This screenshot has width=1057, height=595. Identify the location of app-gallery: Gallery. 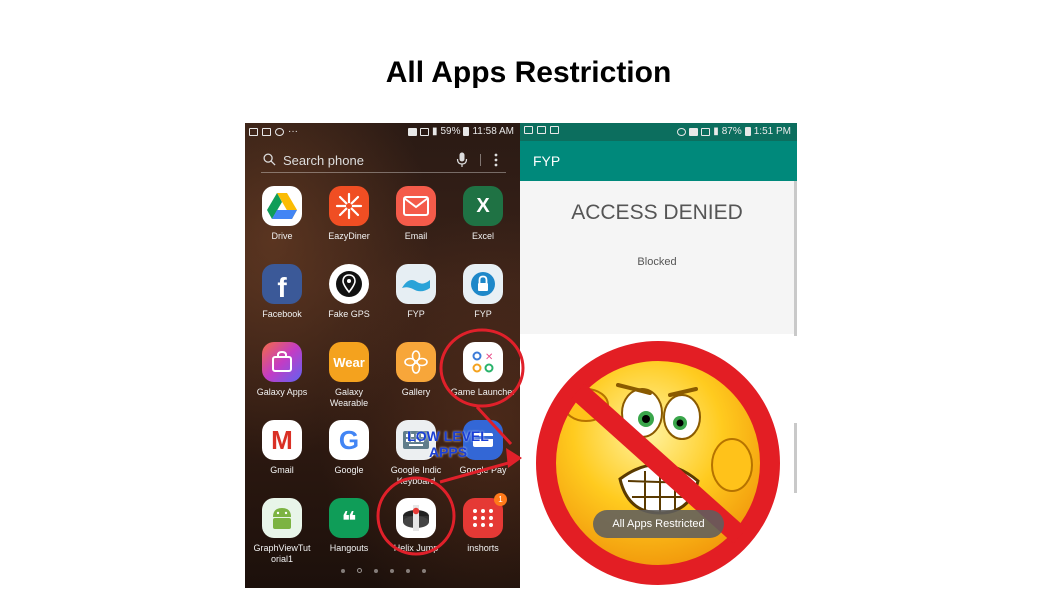
(416, 370).